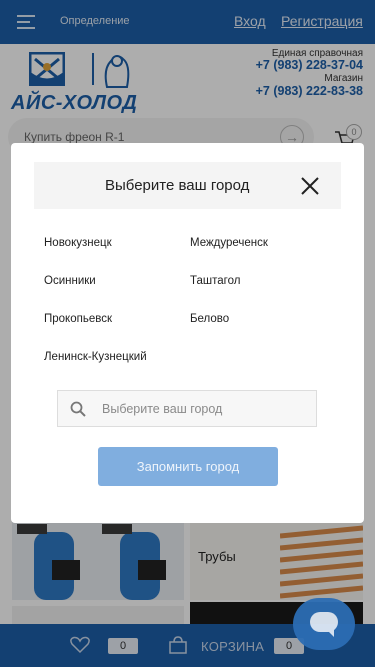  Describe the element at coordinates (70, 281) in the screenshot. I see `city-option: Осинники` at that location.